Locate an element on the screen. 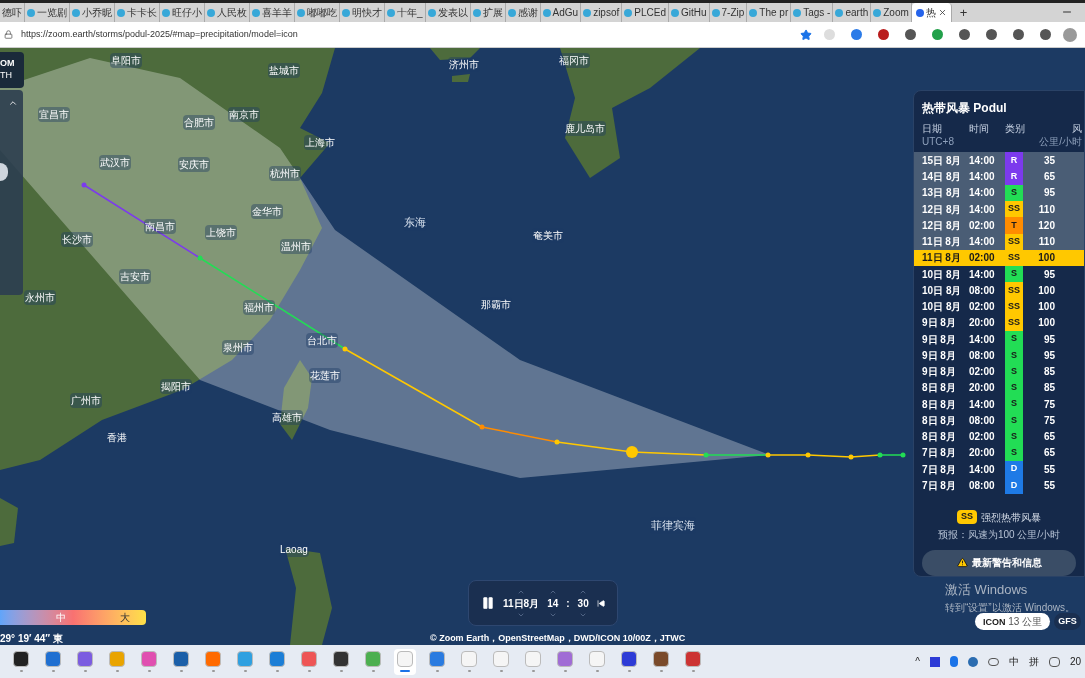  forecast-row: 8日 8月 02:00 S 65 is located at coordinates (999, 436).